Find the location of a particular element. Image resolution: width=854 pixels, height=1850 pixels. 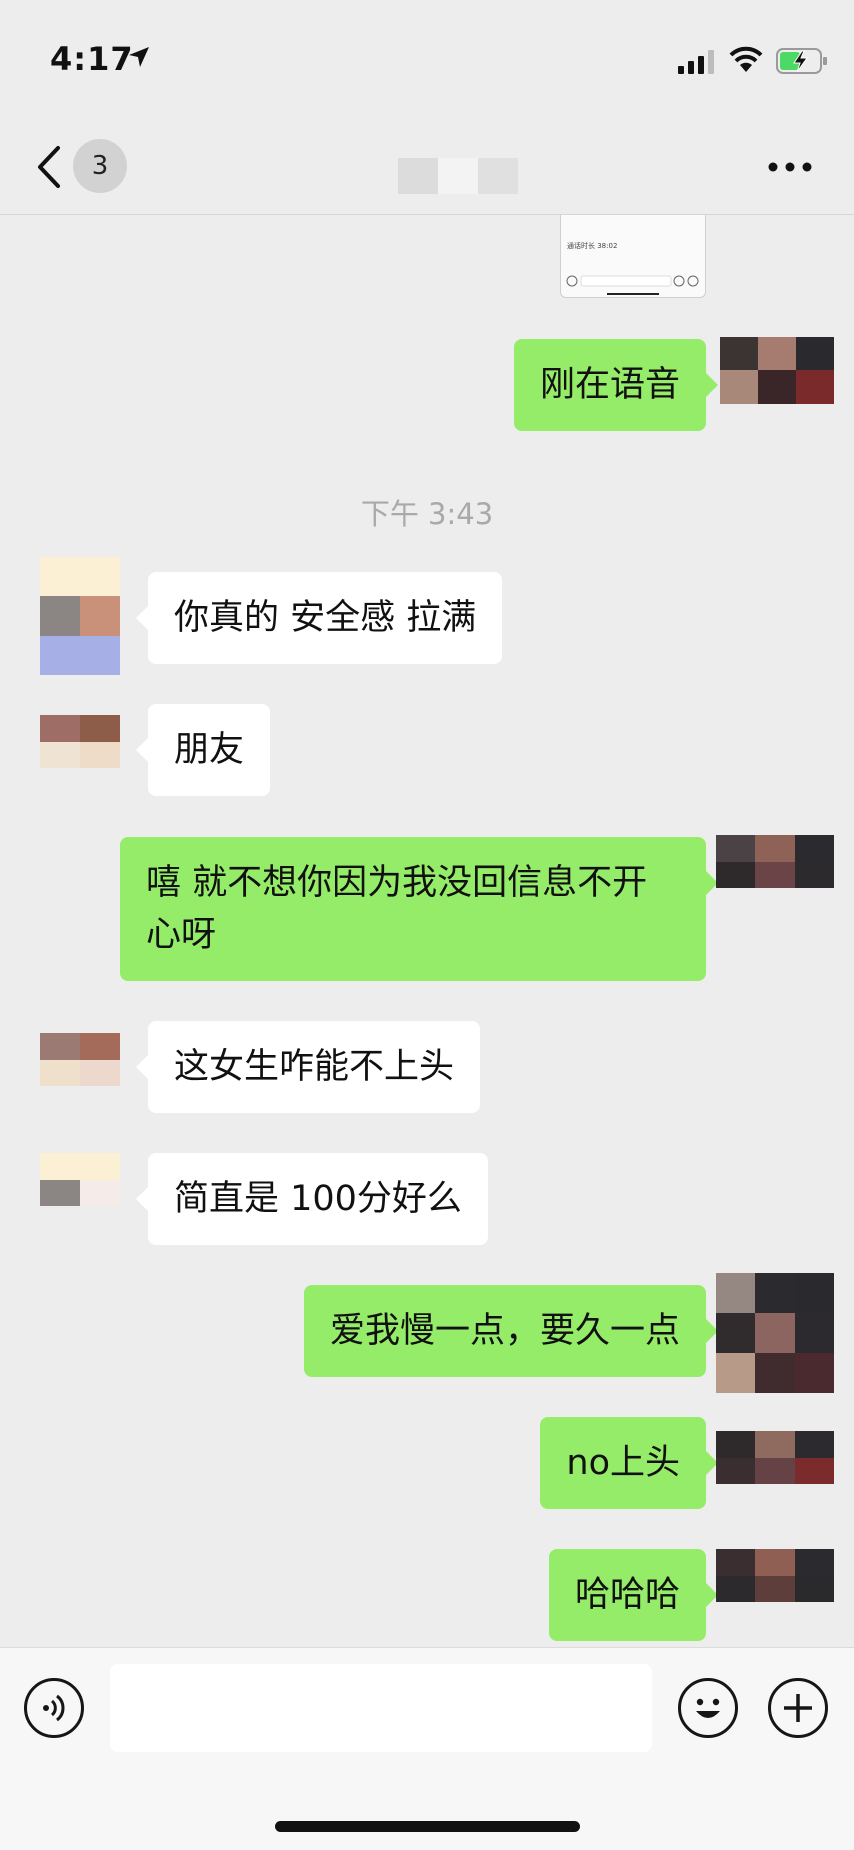

message-bubble-incoming: 简直是 100分好么 is located at coordinates (312, 1199).